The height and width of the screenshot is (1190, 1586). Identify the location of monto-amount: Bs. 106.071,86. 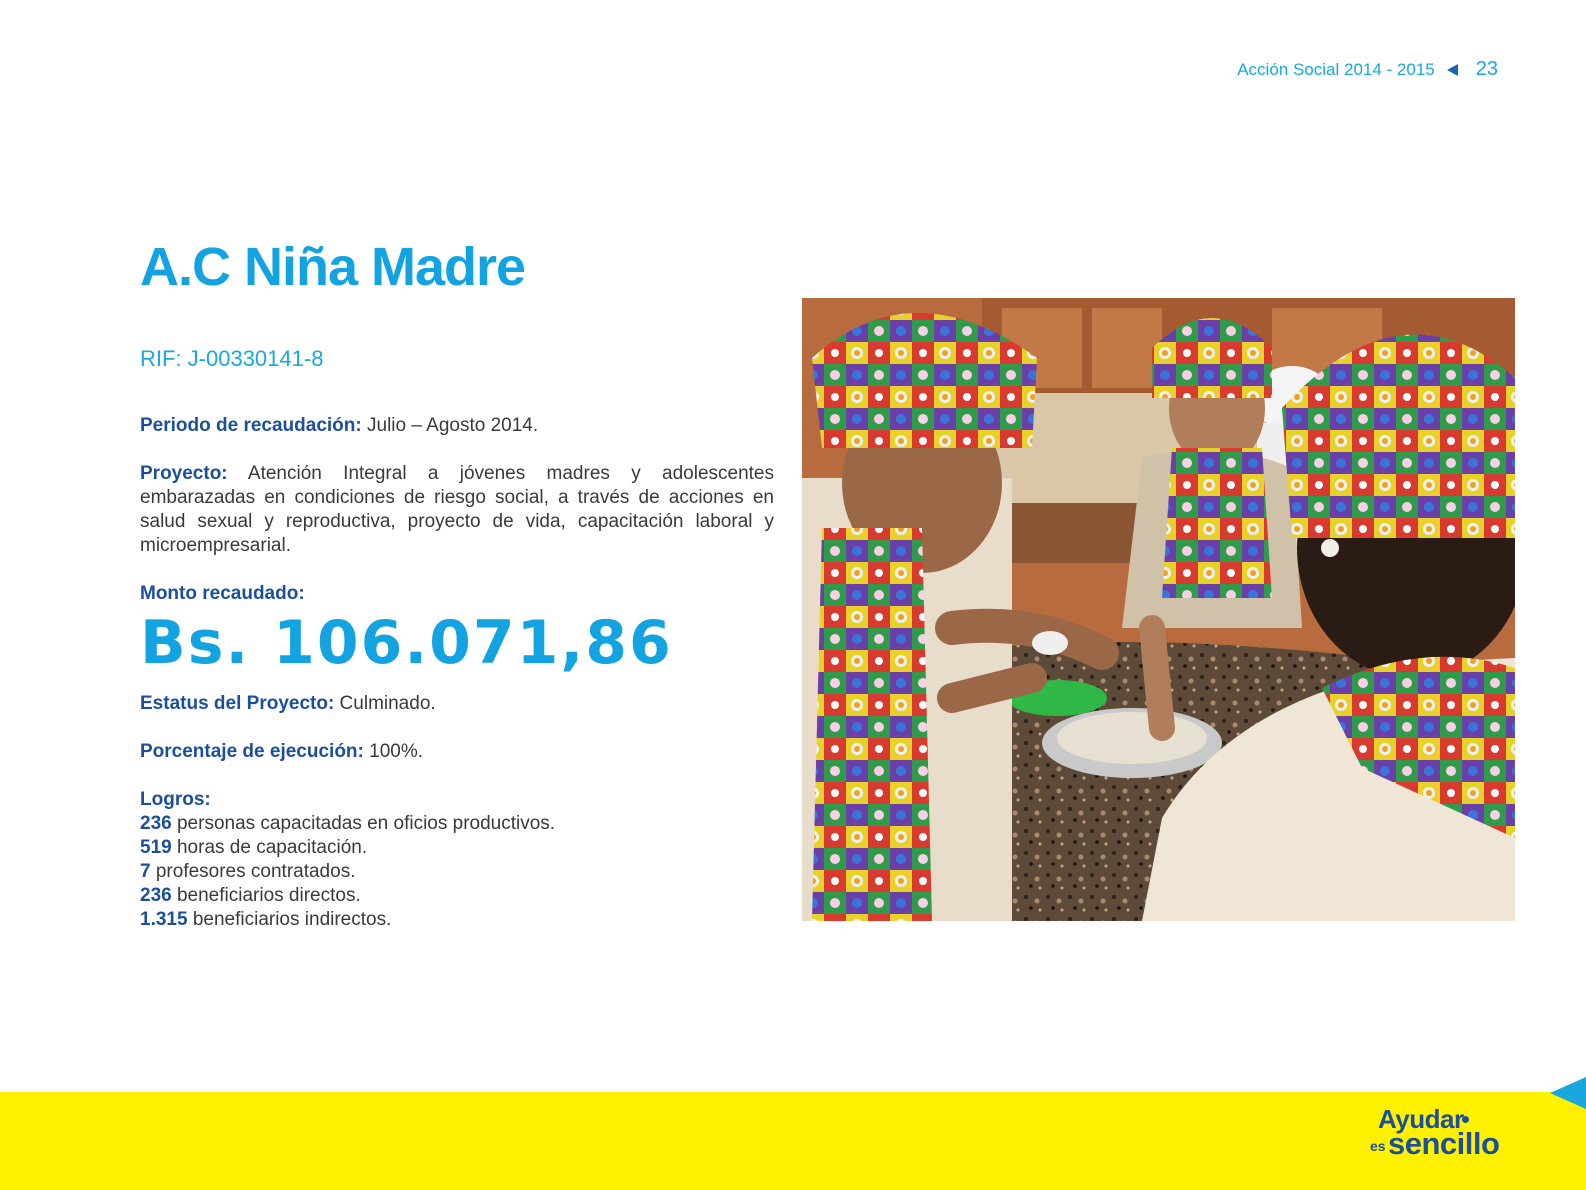
(406, 643).